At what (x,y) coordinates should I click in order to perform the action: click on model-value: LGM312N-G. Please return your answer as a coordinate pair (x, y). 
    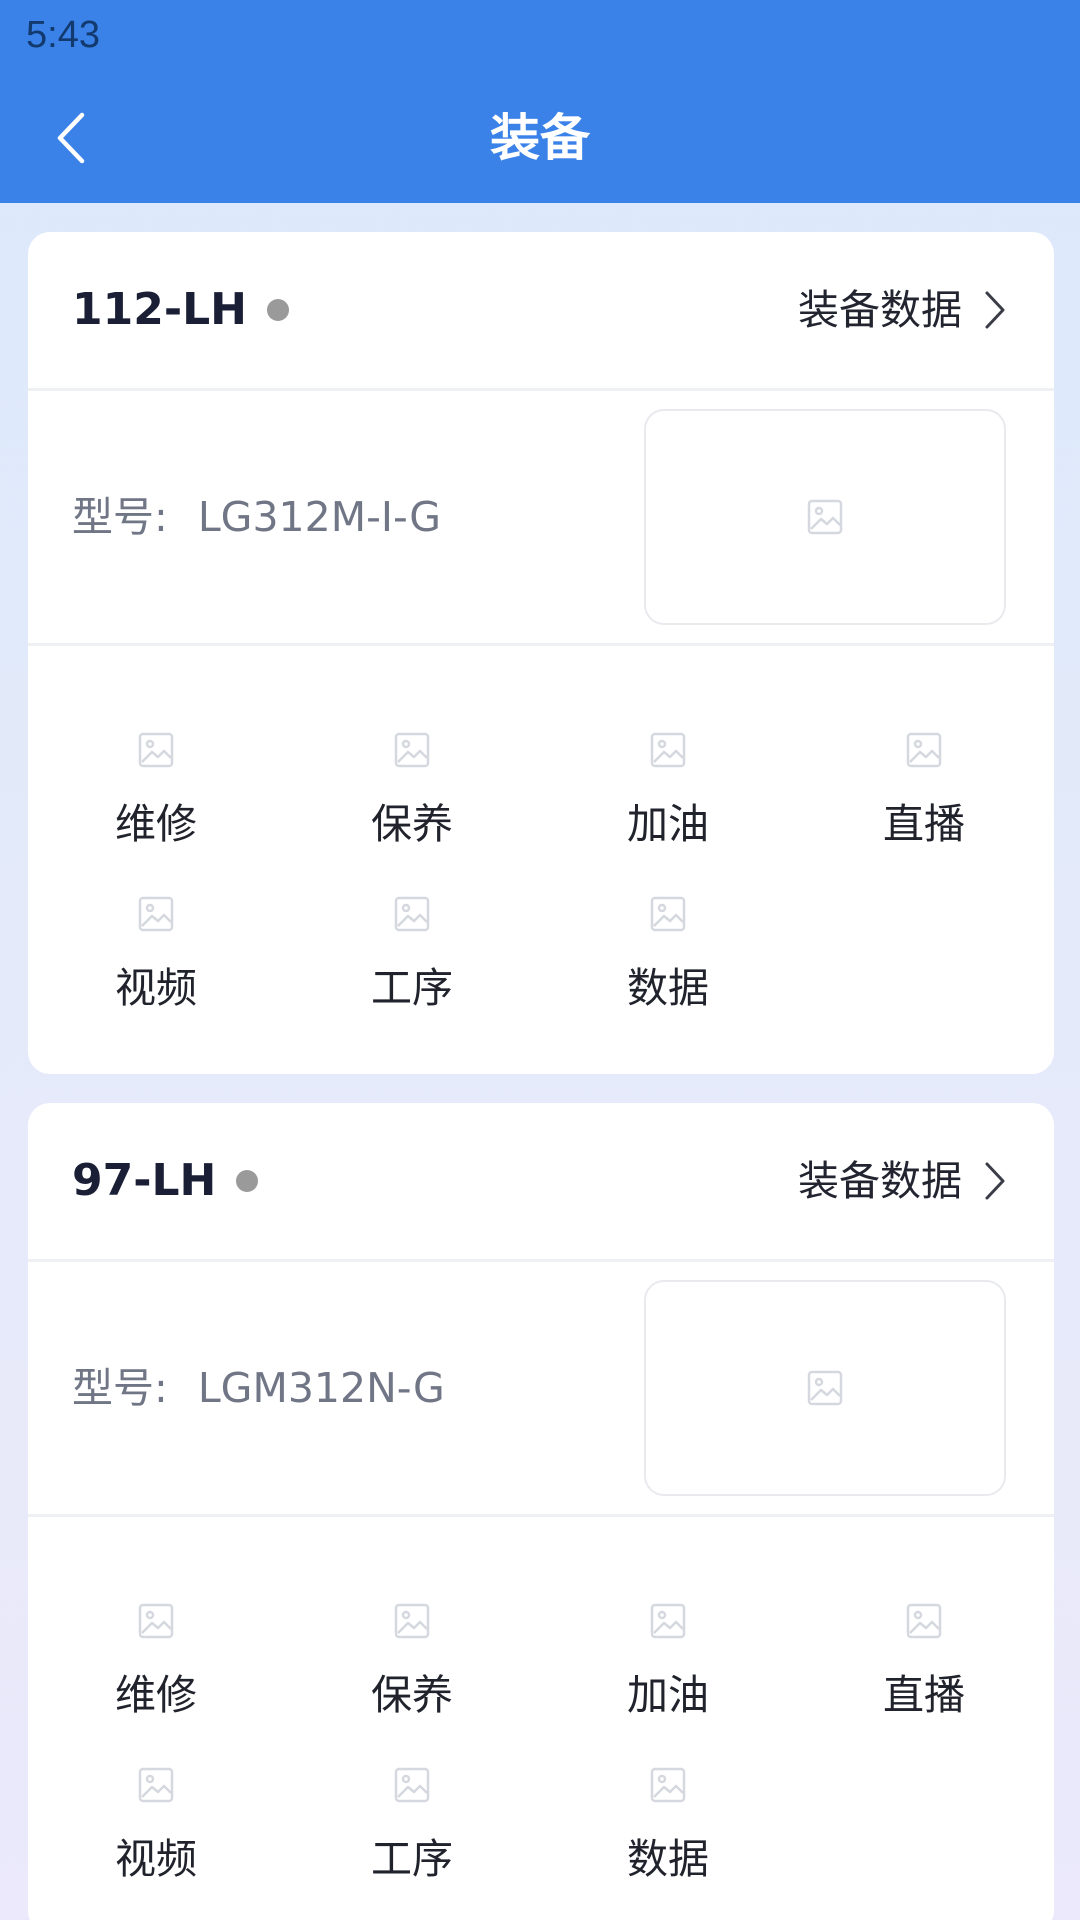
    Looking at the image, I should click on (321, 1388).